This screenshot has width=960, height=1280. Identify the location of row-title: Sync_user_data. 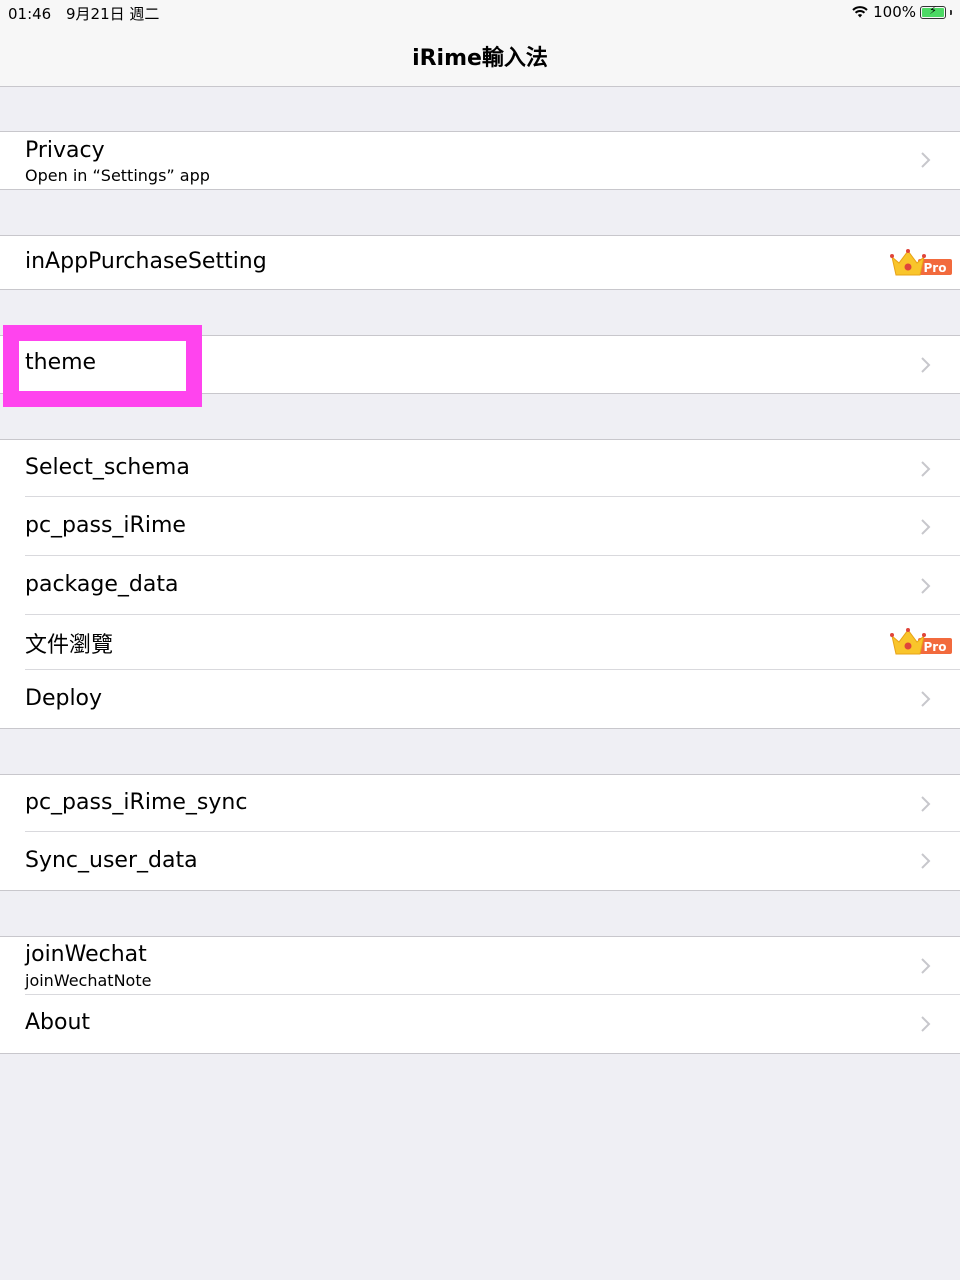
(111, 860).